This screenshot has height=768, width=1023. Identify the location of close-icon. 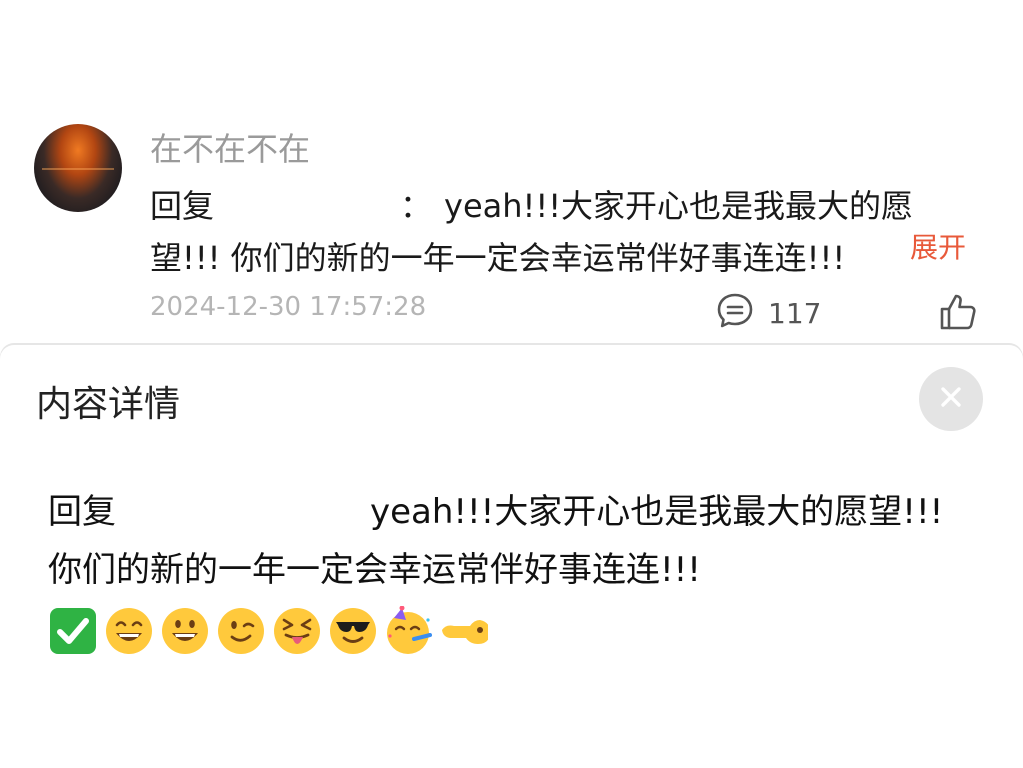
(951, 399).